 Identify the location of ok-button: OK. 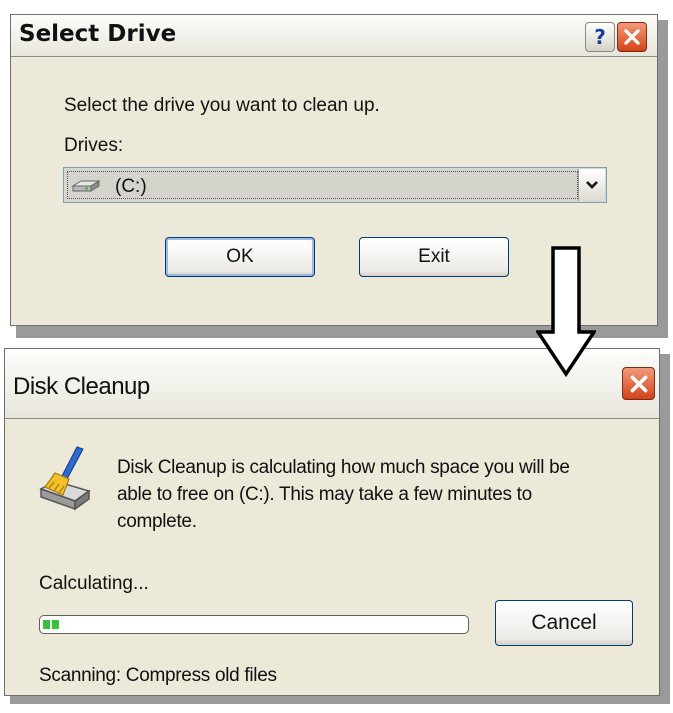
(240, 257).